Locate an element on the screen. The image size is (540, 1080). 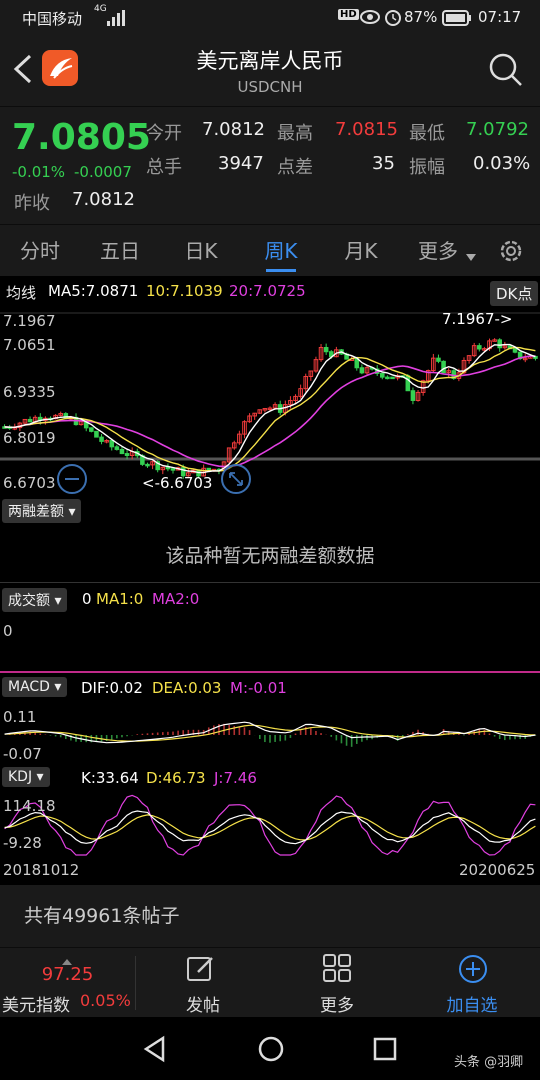
eye-icon is located at coordinates (370, 19).